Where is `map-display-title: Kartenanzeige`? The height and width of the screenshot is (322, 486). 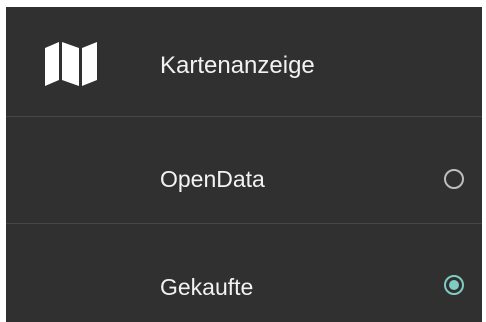
map-display-title: Kartenanzeige is located at coordinates (237, 65).